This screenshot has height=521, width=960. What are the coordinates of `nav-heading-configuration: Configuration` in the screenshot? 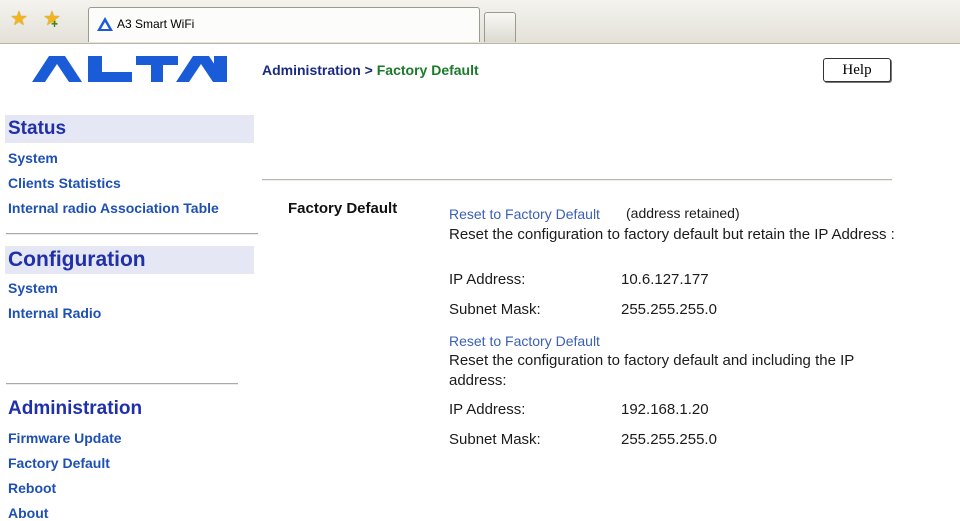 It's located at (129, 260).